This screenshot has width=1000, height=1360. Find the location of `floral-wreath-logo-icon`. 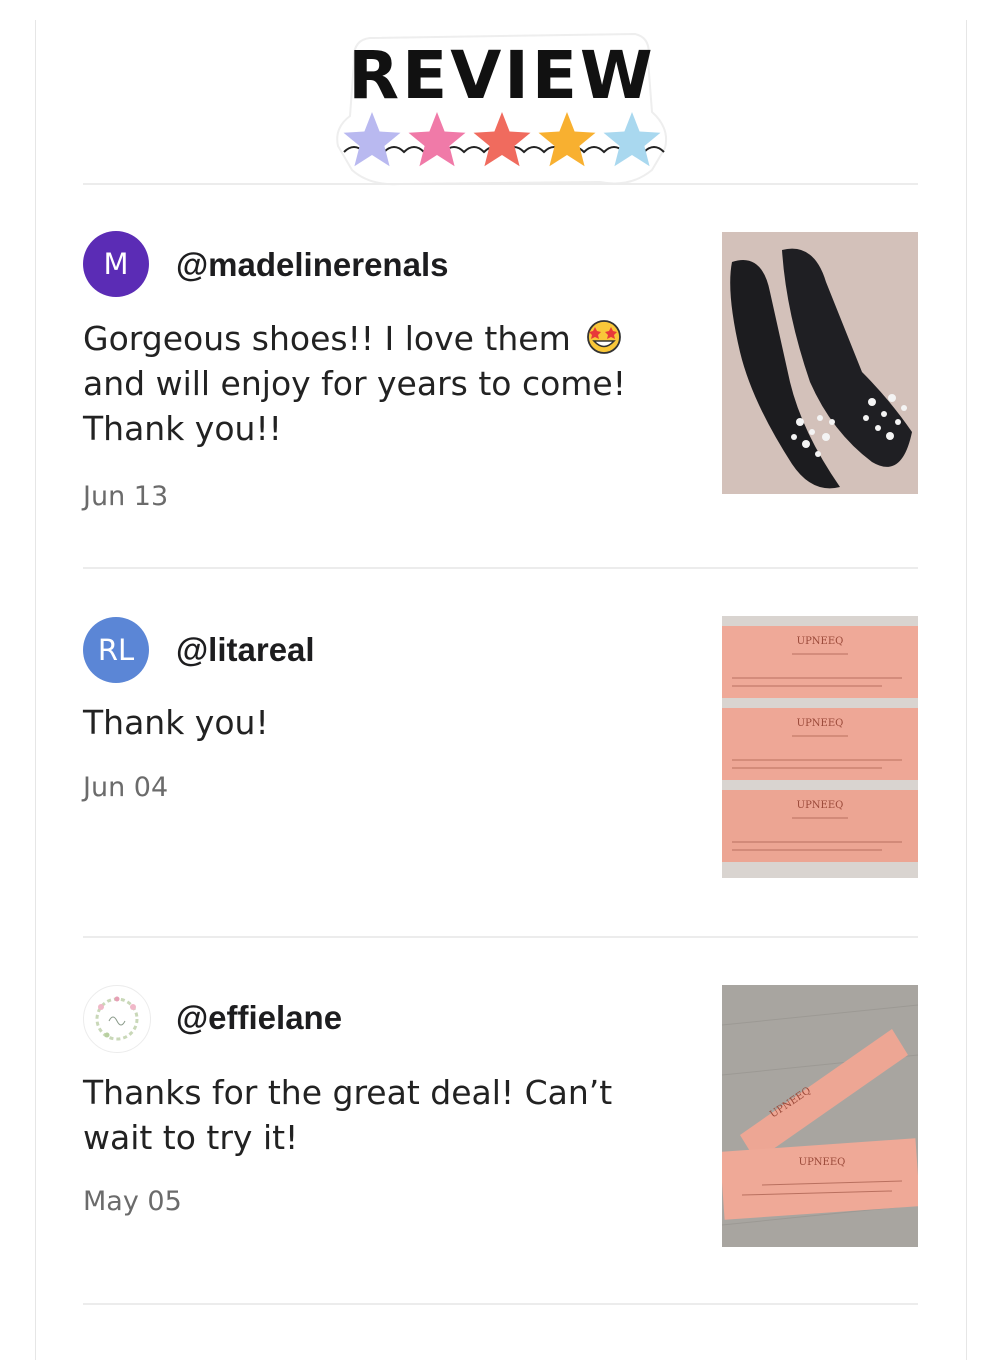

floral-wreath-logo-icon is located at coordinates (117, 1018).